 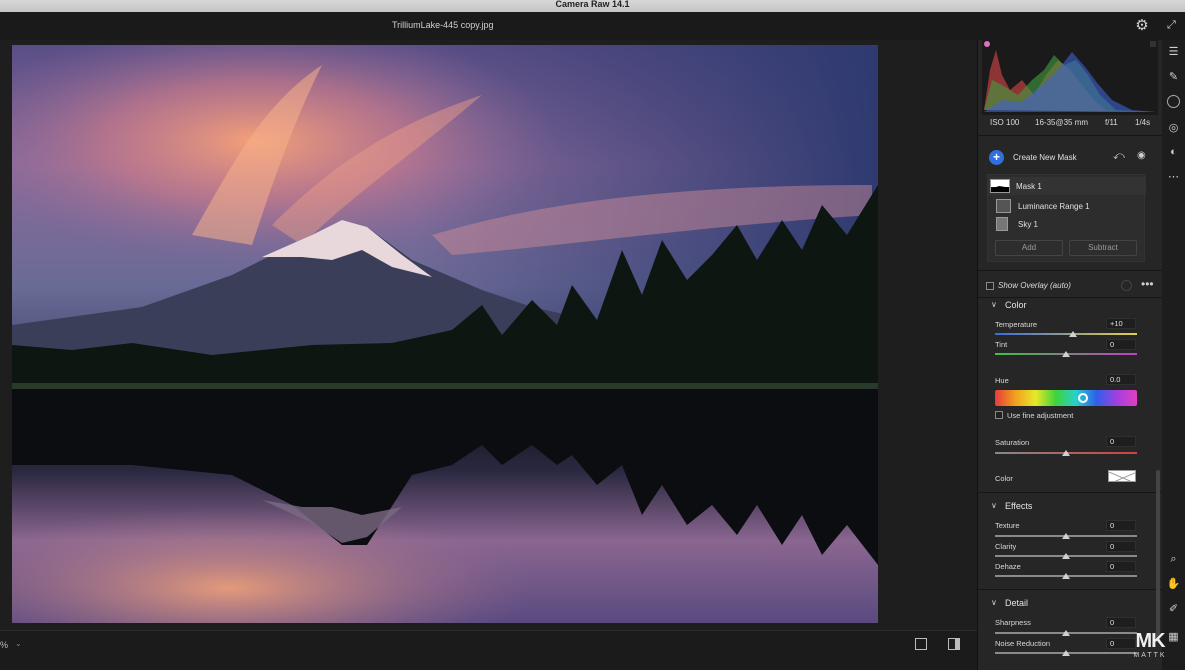 What do you see at coordinates (1045, 157) in the screenshot?
I see `create-new-mask-label: Create New Mask` at bounding box center [1045, 157].